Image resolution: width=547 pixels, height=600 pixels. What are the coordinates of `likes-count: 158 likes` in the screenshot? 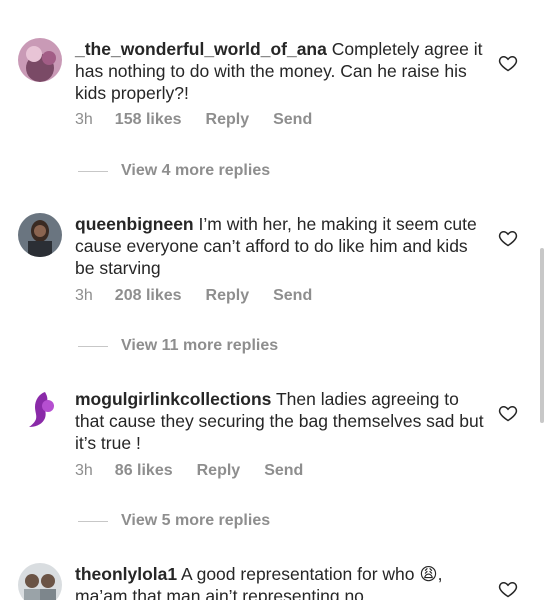 It's located at (148, 119).